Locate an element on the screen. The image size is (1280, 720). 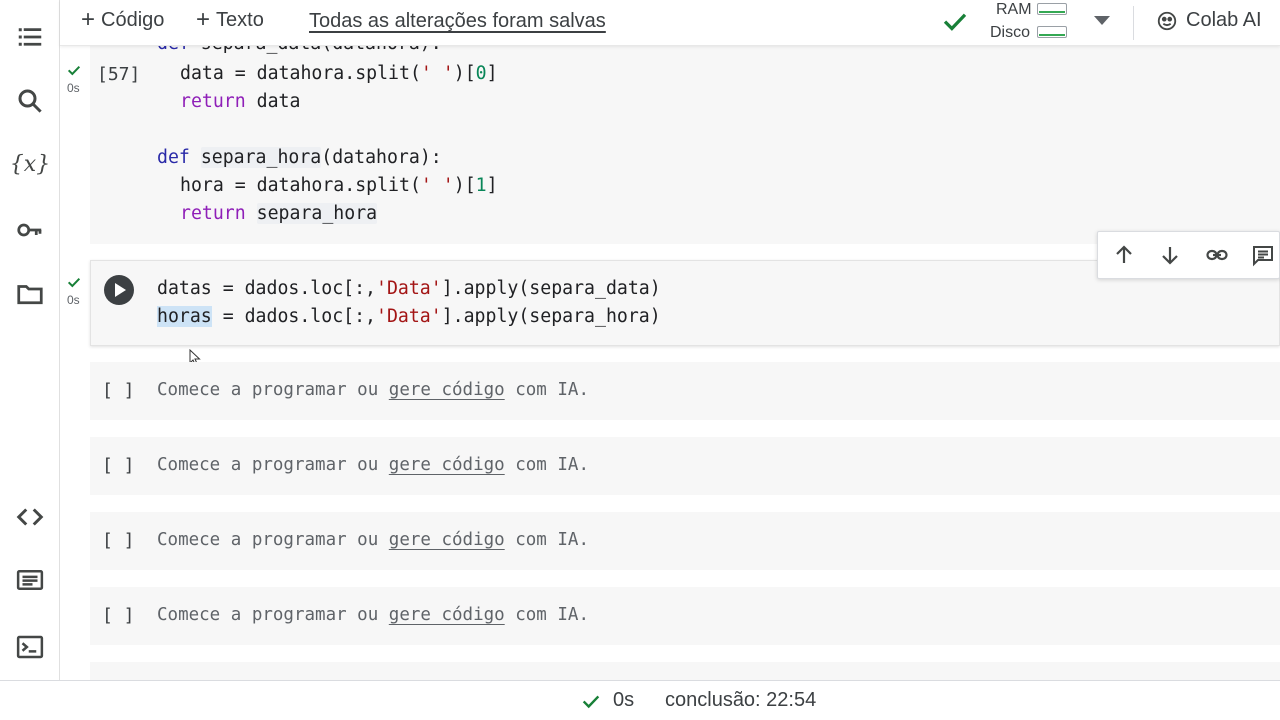
disk-usage-bar is located at coordinates (1052, 32).